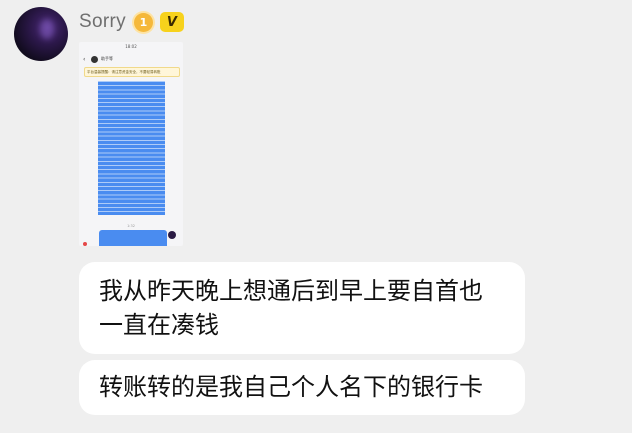  Describe the element at coordinates (171, 22) in the screenshot. I see `verified-badge-icon: V` at that location.